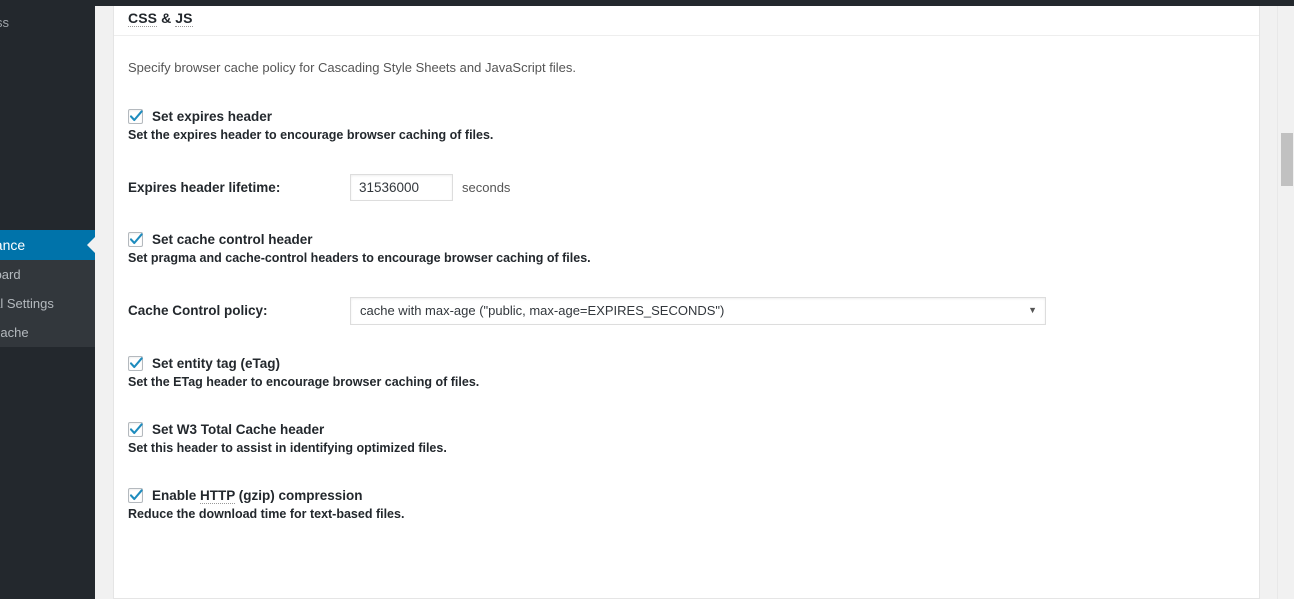 This screenshot has height=599, width=1294. Describe the element at coordinates (166, 17) in the screenshot. I see `page-title-amp: &` at that location.